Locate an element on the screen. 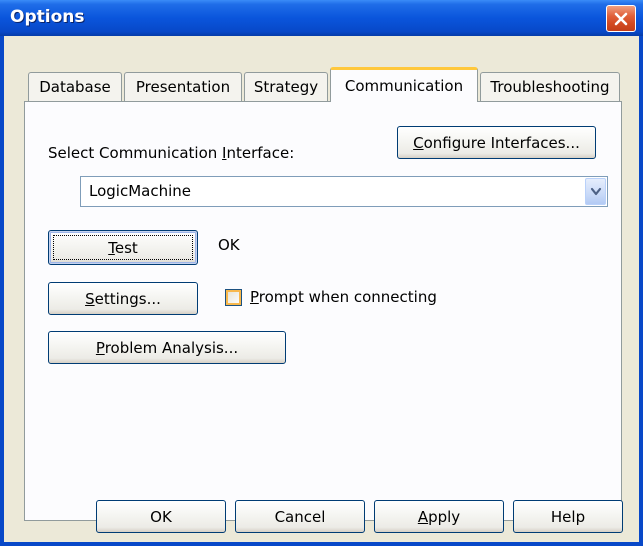 This screenshot has height=546, width=643. cancel-button: Cancel is located at coordinates (300, 516).